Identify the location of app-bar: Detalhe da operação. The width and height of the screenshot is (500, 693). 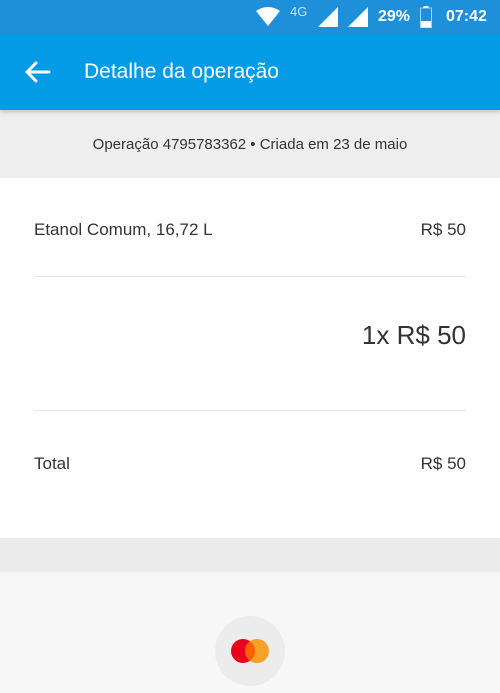
(250, 72).